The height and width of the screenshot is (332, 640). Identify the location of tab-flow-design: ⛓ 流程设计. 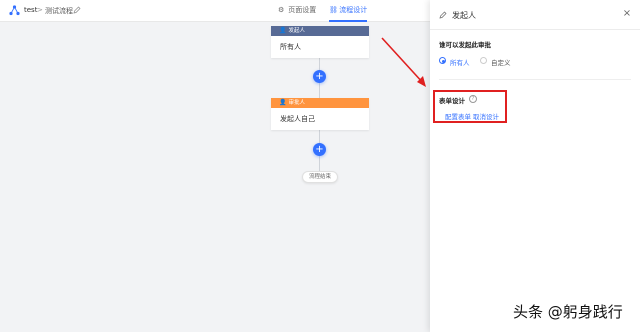
(348, 13).